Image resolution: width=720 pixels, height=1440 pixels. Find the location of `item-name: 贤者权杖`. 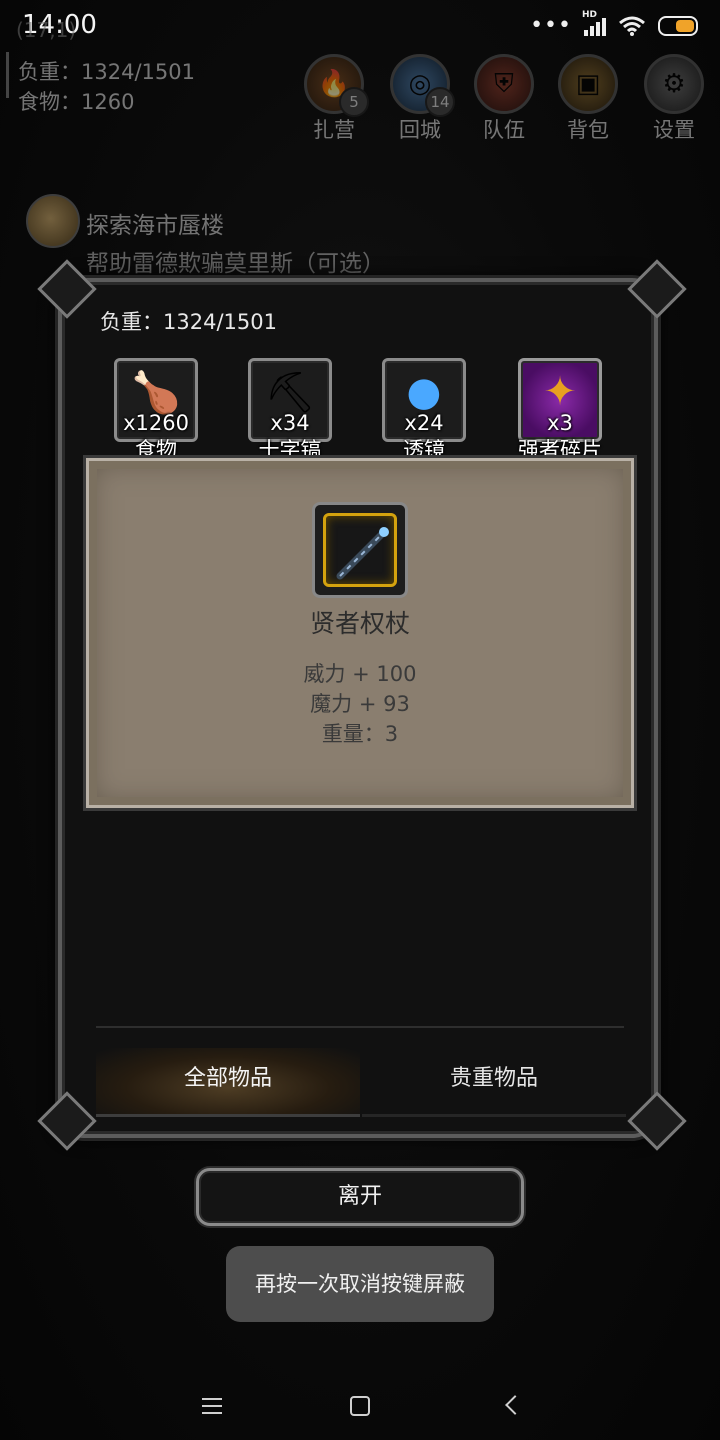

item-name: 贤者权杖 is located at coordinates (359, 623).